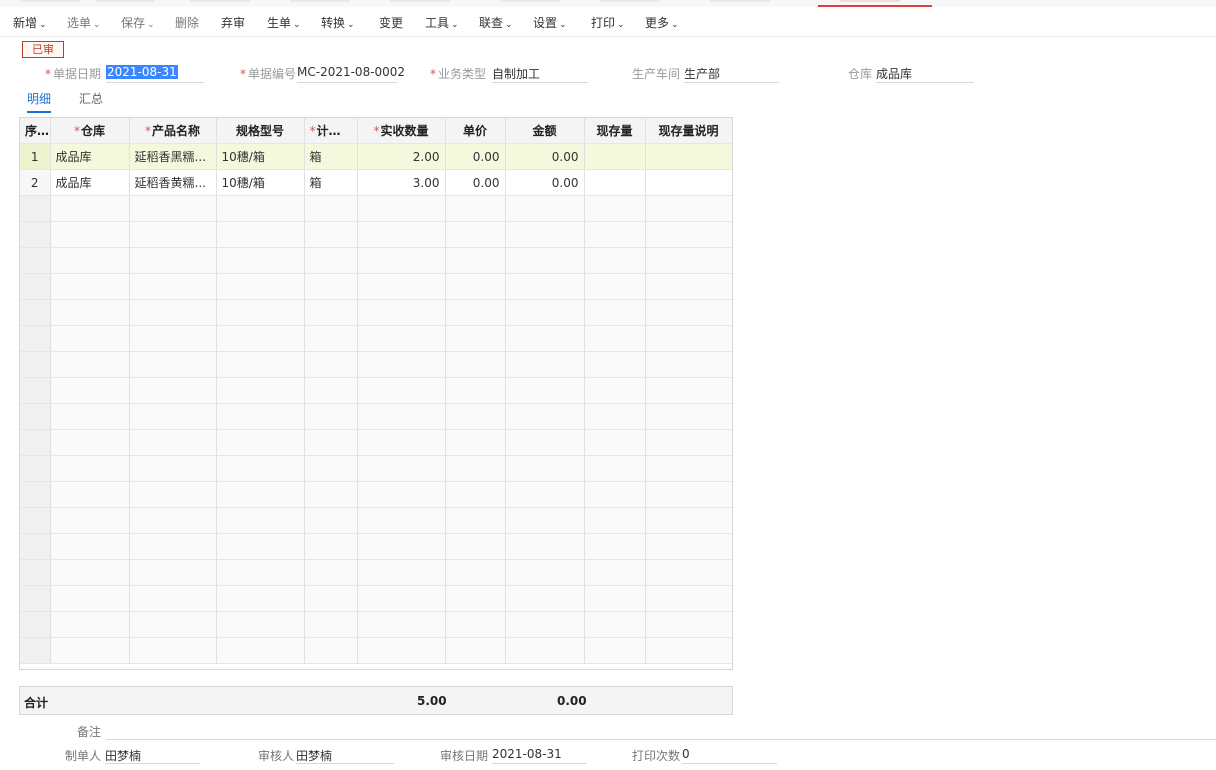 The height and width of the screenshot is (770, 1216). I want to click on toolbar-button: 弃审, so click(233, 22).